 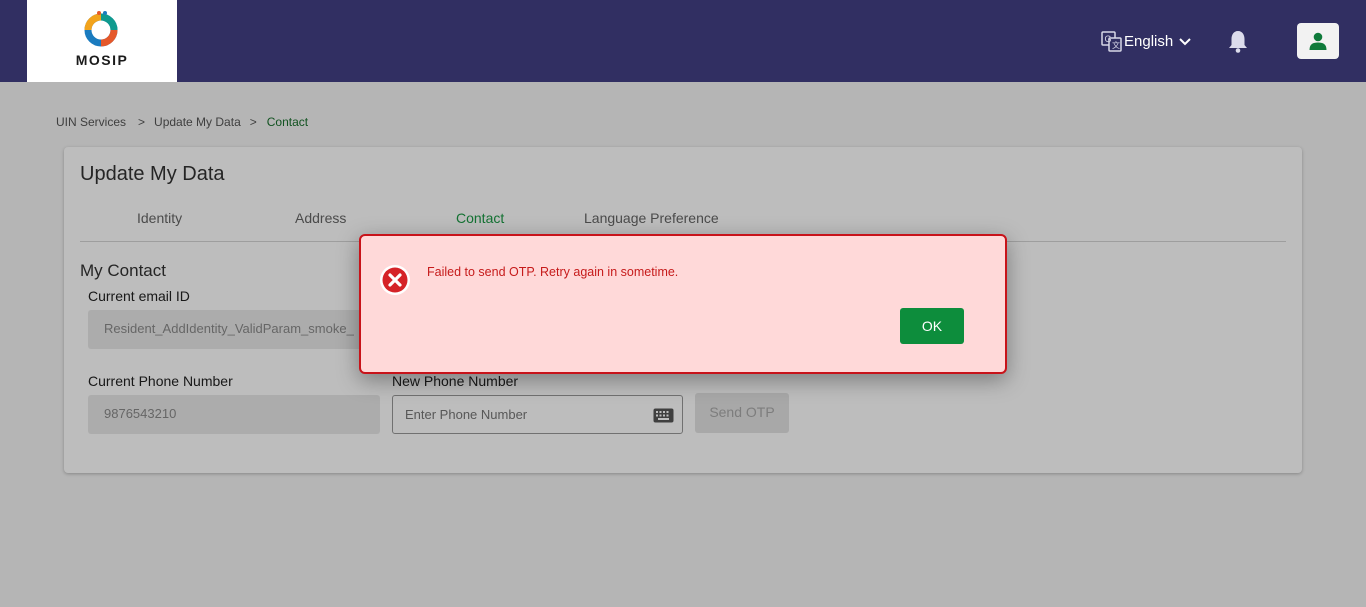 I want to click on user-profile-button, so click(x=1318, y=41).